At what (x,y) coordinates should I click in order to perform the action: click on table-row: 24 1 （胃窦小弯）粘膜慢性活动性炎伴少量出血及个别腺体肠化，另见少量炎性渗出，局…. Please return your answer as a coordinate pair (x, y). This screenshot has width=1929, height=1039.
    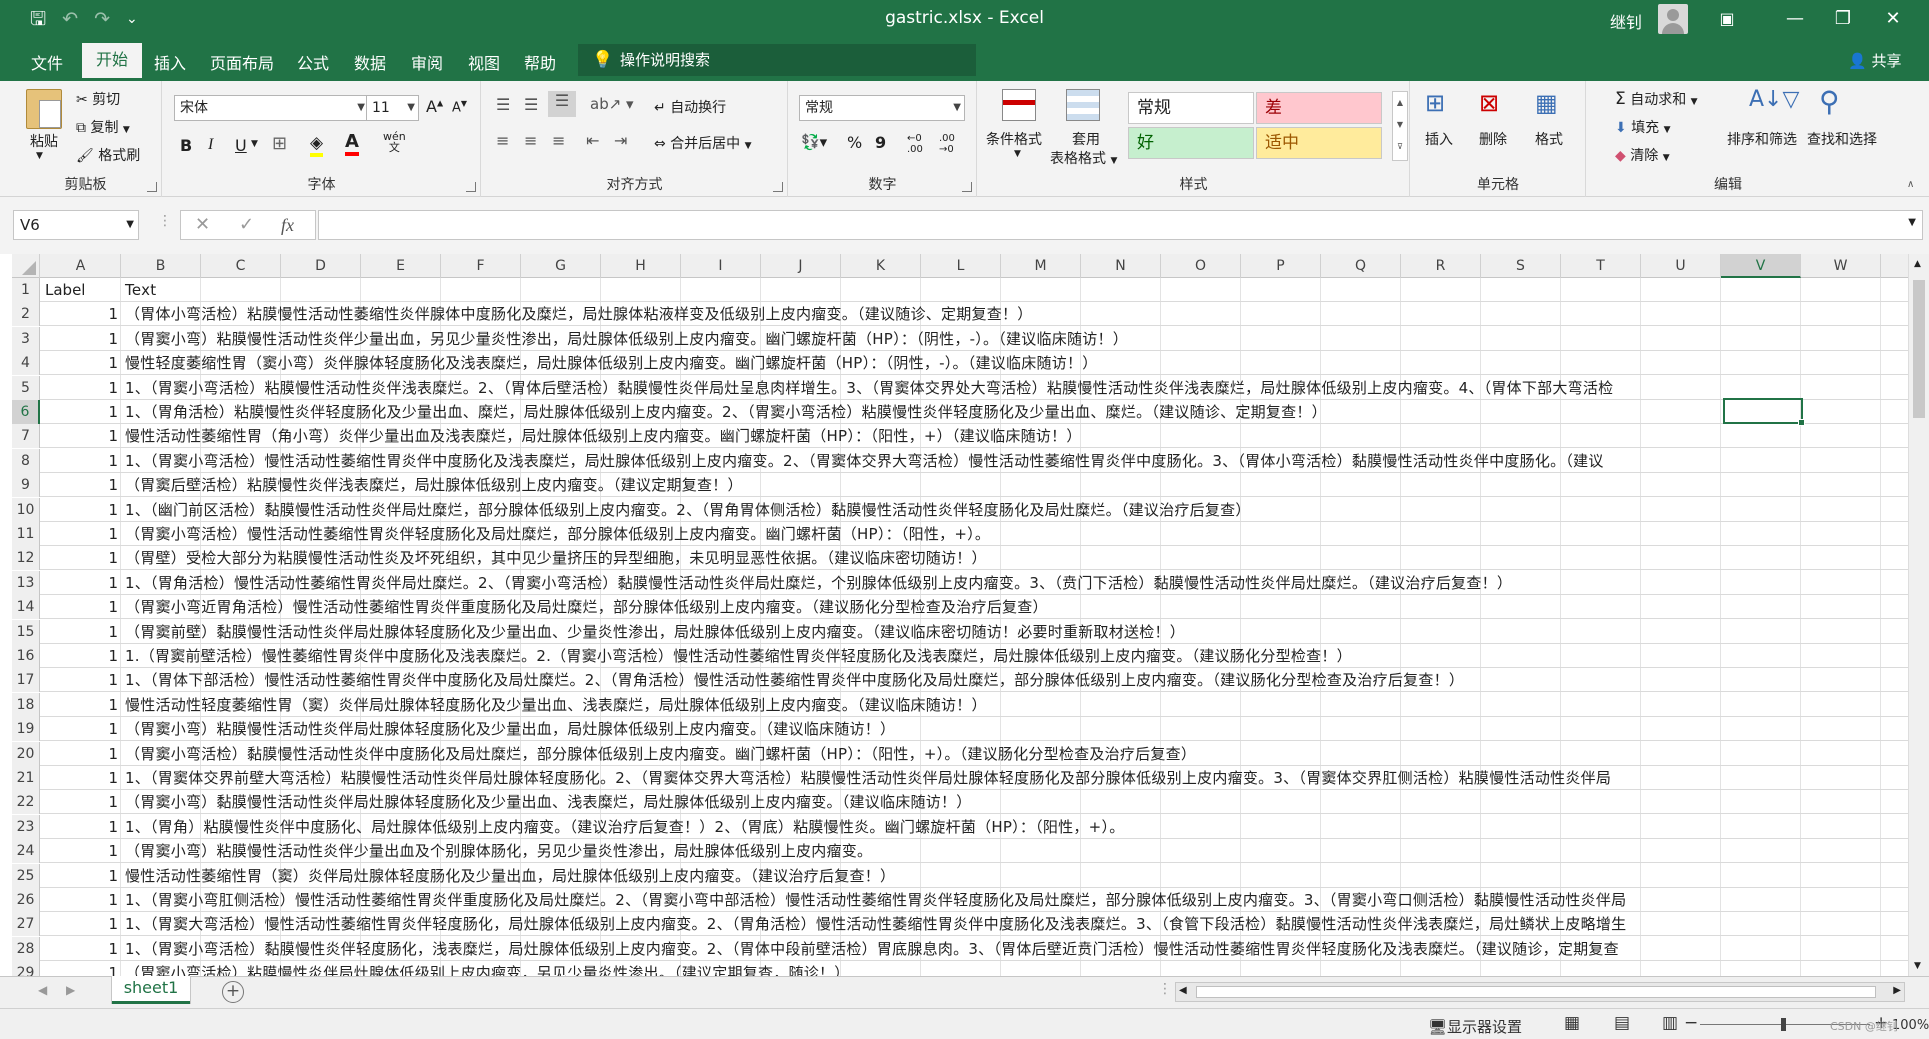
    Looking at the image, I should click on (960, 851).